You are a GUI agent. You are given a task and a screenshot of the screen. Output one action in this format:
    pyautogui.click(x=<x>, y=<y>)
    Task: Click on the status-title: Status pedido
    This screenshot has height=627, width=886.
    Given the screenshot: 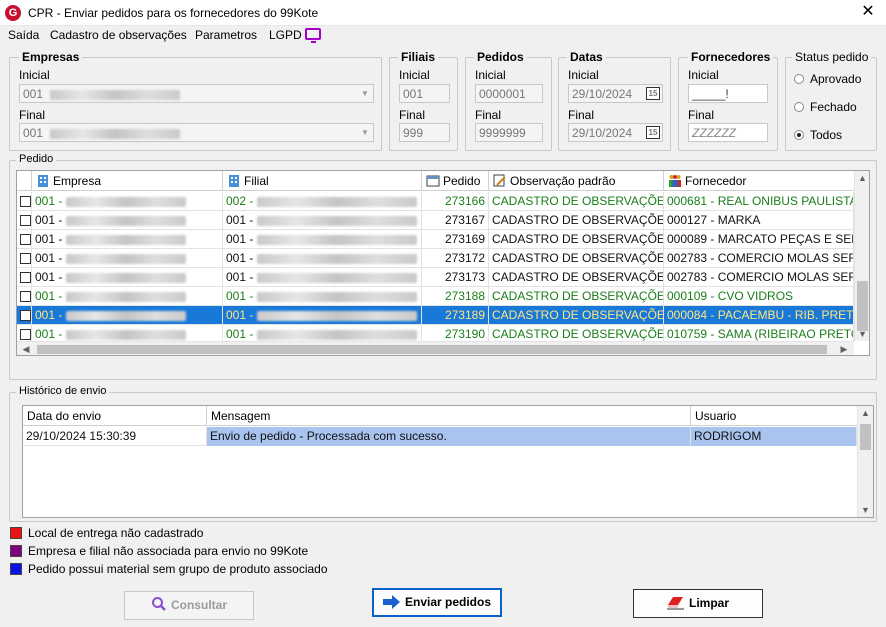 What is the action you would take?
    pyautogui.click(x=832, y=57)
    